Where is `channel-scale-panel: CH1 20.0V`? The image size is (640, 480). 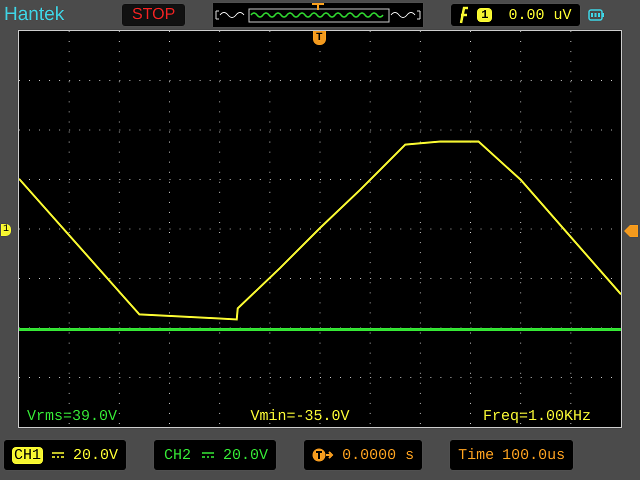
channel-scale-panel: CH1 20.0V is located at coordinates (65, 455).